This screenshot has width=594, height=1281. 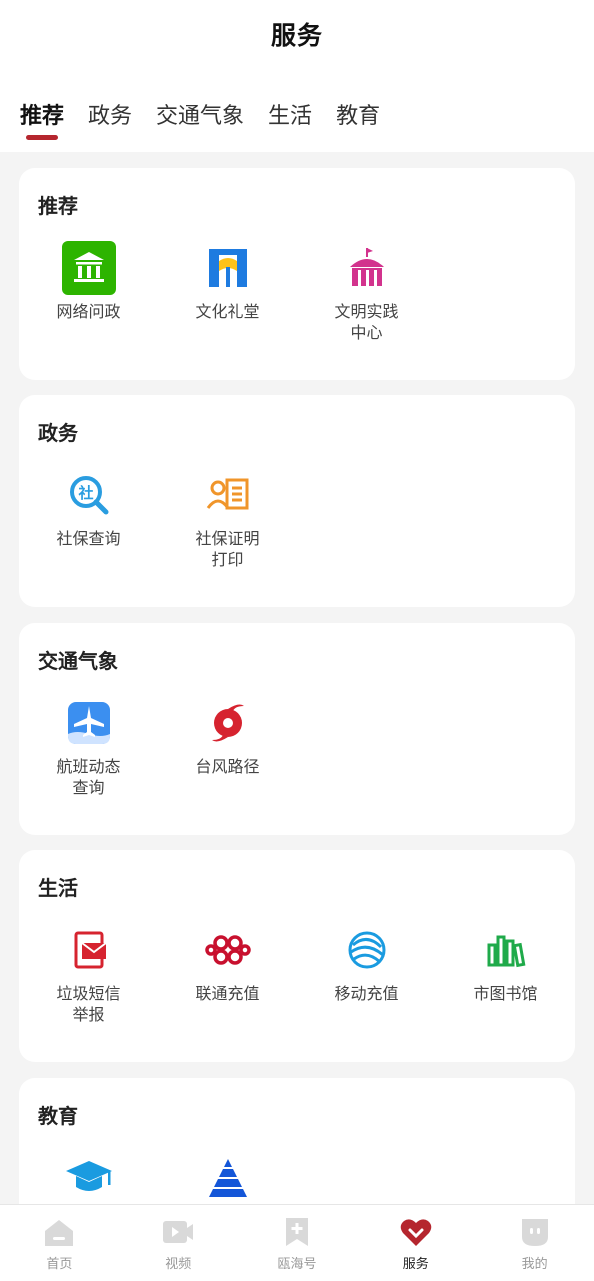 I want to click on service-mobile-recharge: 移动充值, so click(x=366, y=963).